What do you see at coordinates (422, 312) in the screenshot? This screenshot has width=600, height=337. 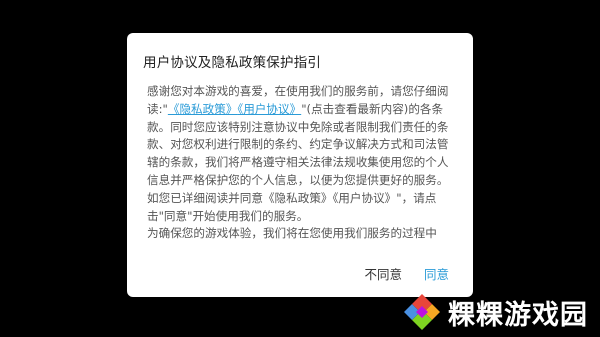 I see `watermark-logo-icon` at bounding box center [422, 312].